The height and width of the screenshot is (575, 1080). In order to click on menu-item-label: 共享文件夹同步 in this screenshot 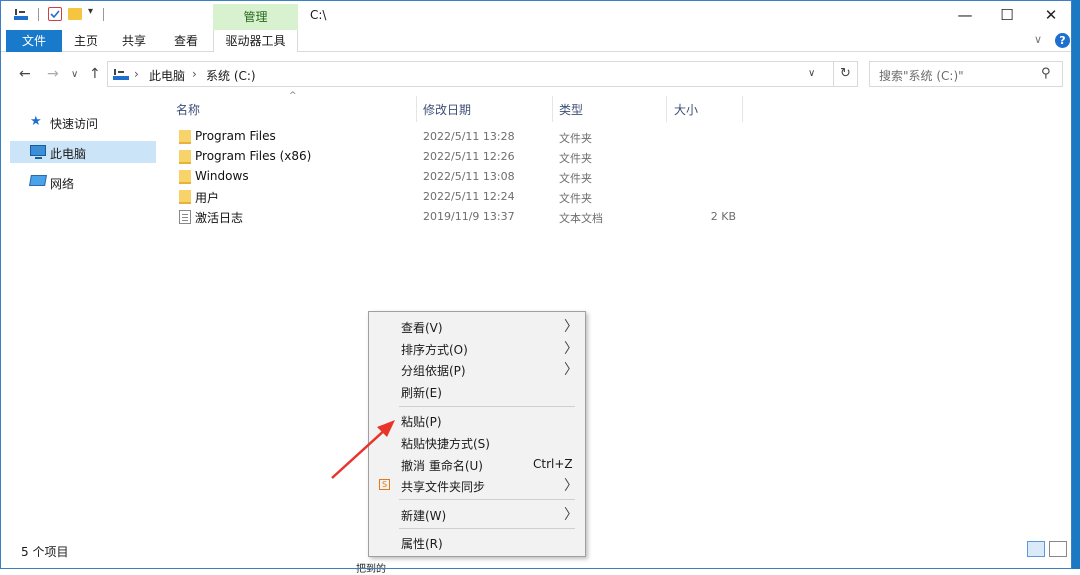, I will do `click(443, 487)`.